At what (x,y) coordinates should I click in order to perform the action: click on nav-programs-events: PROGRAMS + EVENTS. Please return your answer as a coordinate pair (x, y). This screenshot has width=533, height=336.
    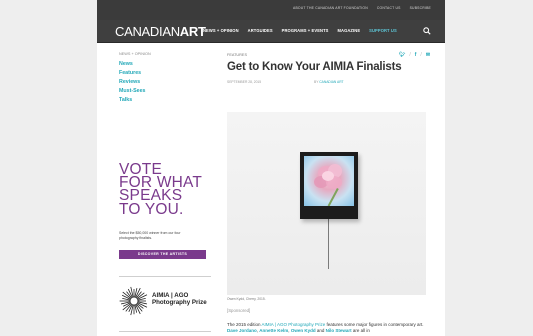
    Looking at the image, I should click on (305, 30).